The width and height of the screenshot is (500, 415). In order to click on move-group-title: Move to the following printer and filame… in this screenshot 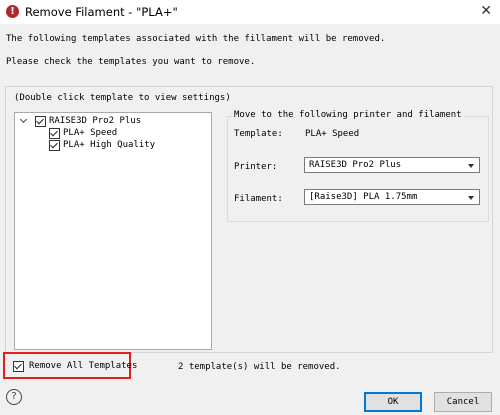, I will do `click(348, 115)`.